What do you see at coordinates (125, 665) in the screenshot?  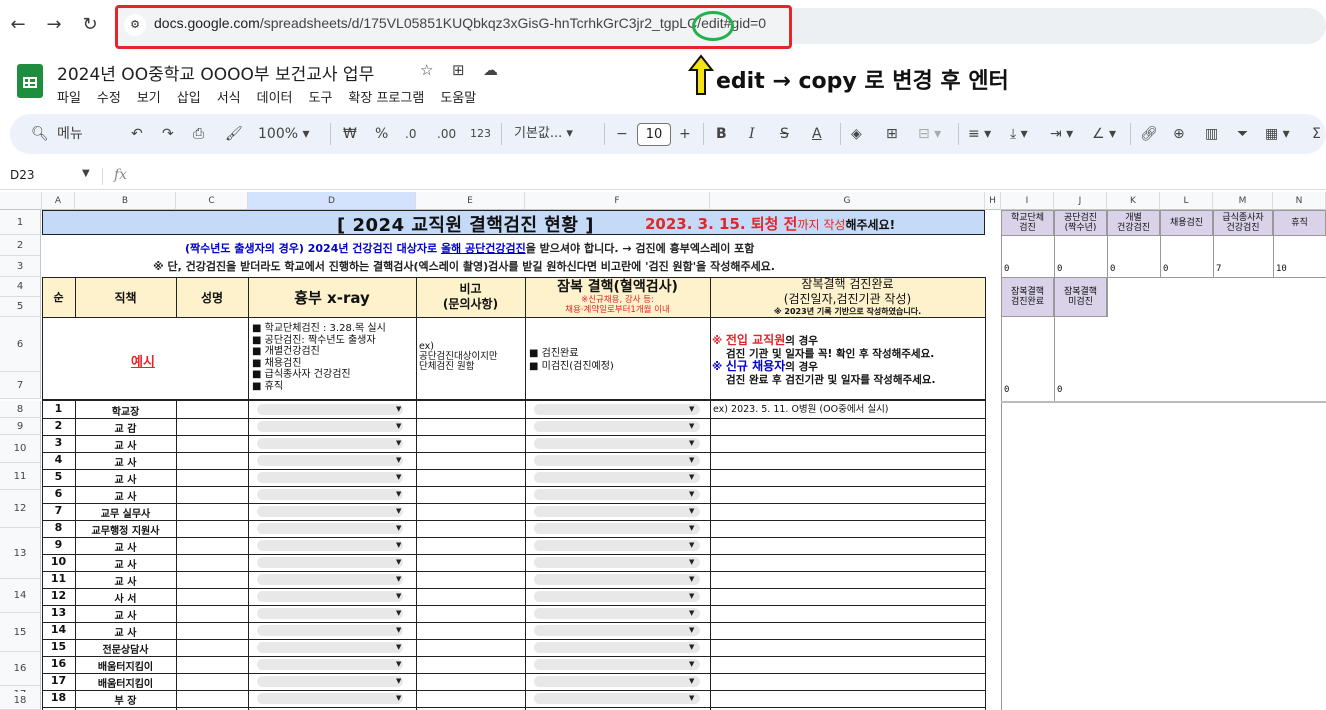 I see `row-job: 배움터지킴이` at bounding box center [125, 665].